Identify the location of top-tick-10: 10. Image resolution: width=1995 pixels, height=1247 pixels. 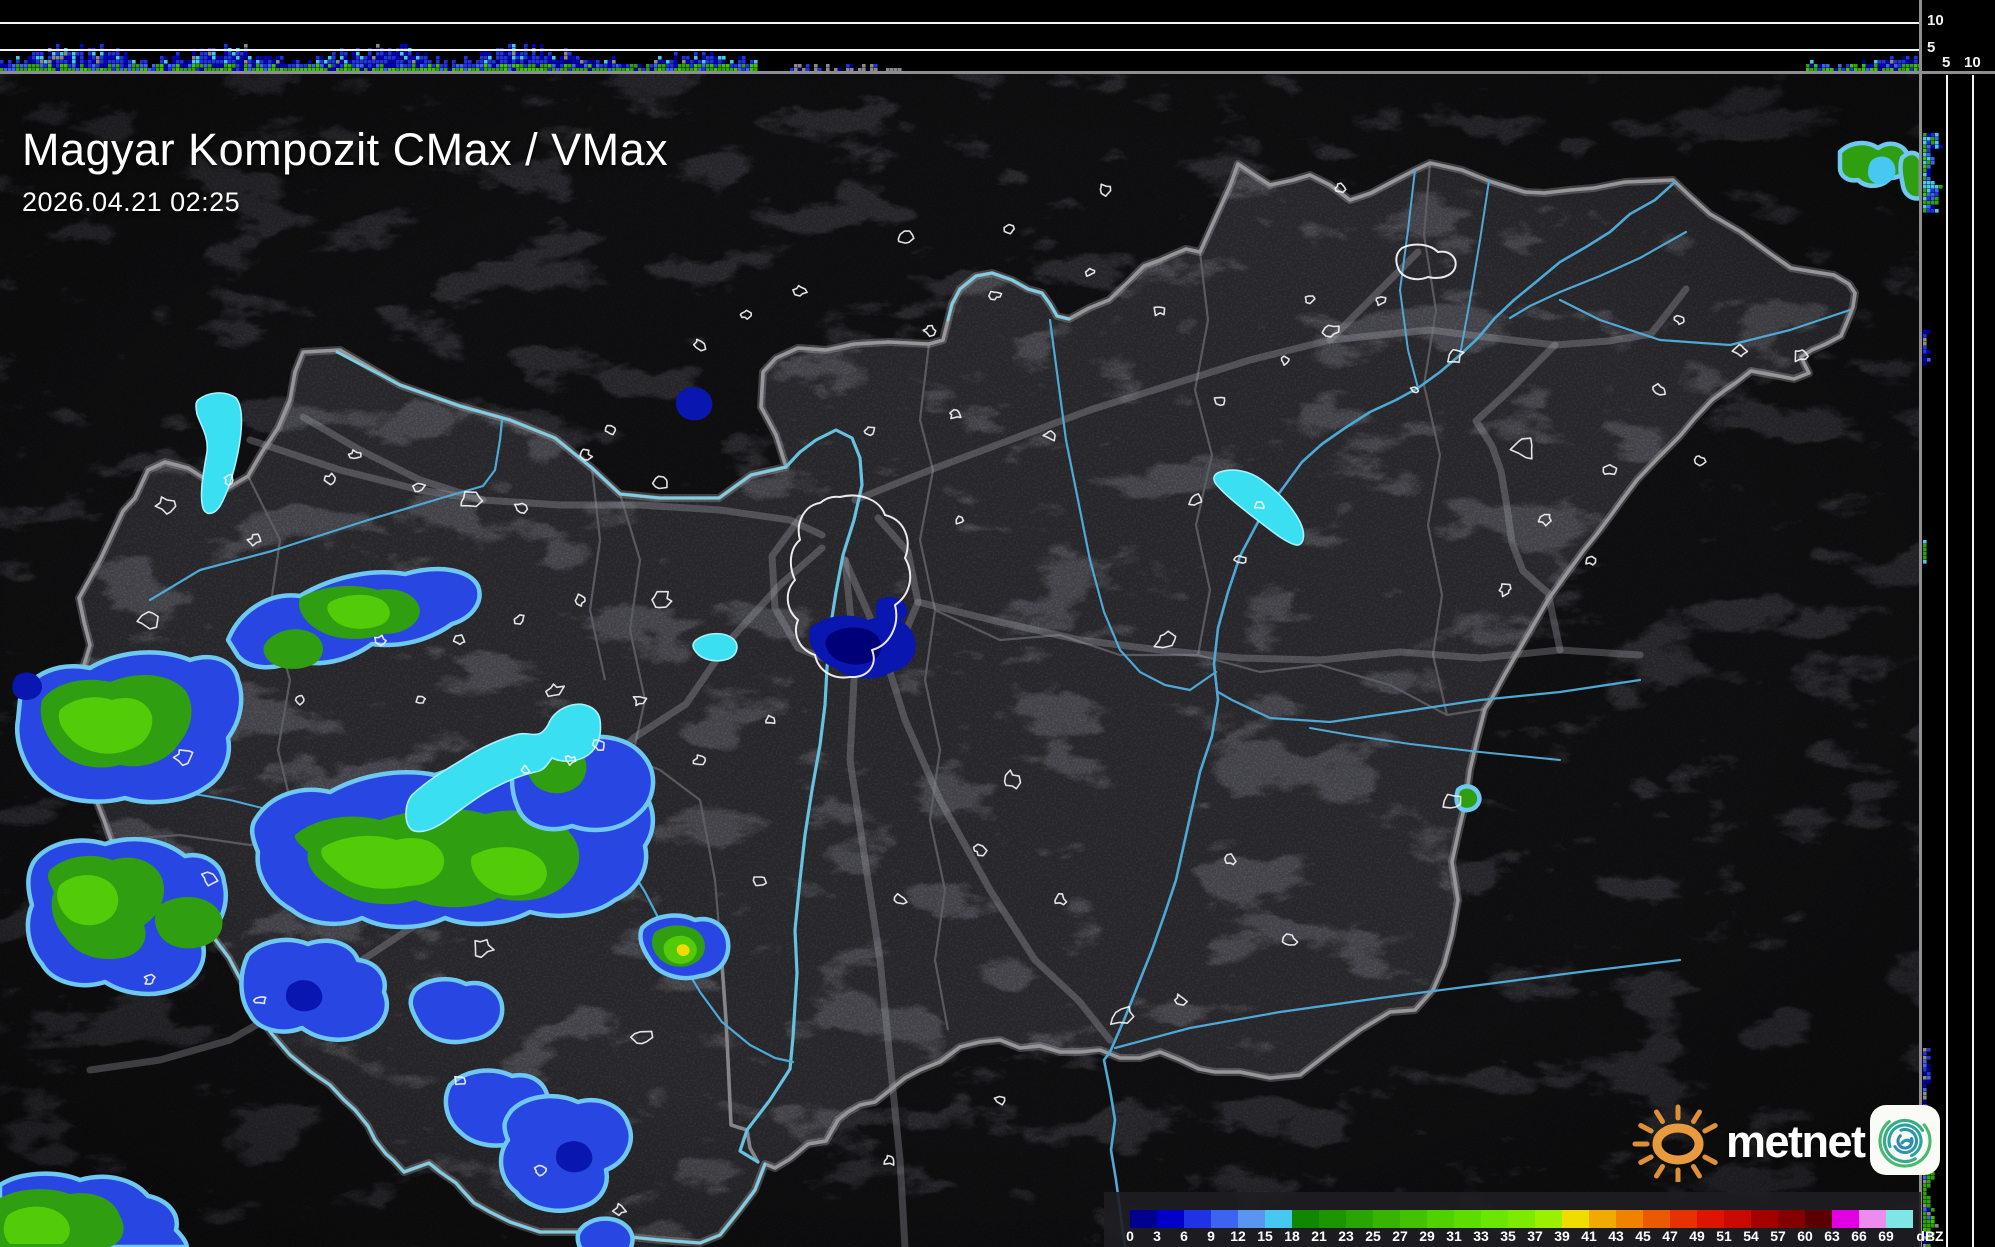
(1935, 20).